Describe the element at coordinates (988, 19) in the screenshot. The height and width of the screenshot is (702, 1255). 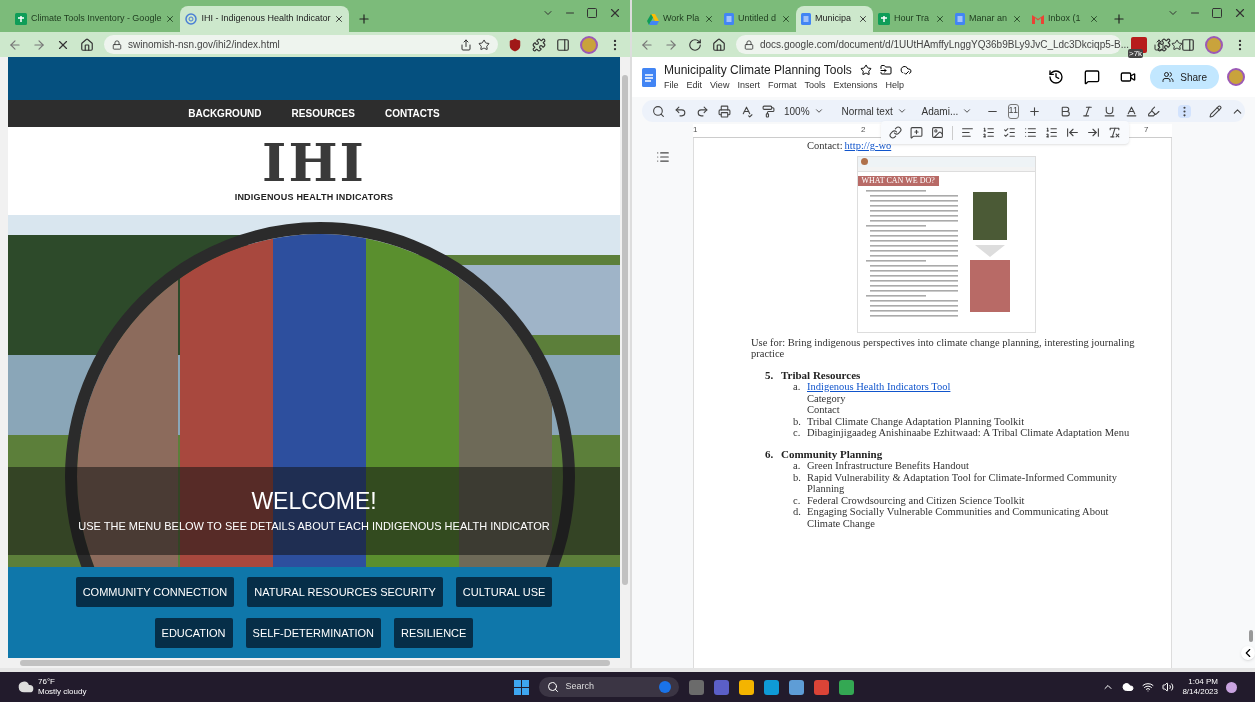
I see `browser-tab: Manar an` at that location.